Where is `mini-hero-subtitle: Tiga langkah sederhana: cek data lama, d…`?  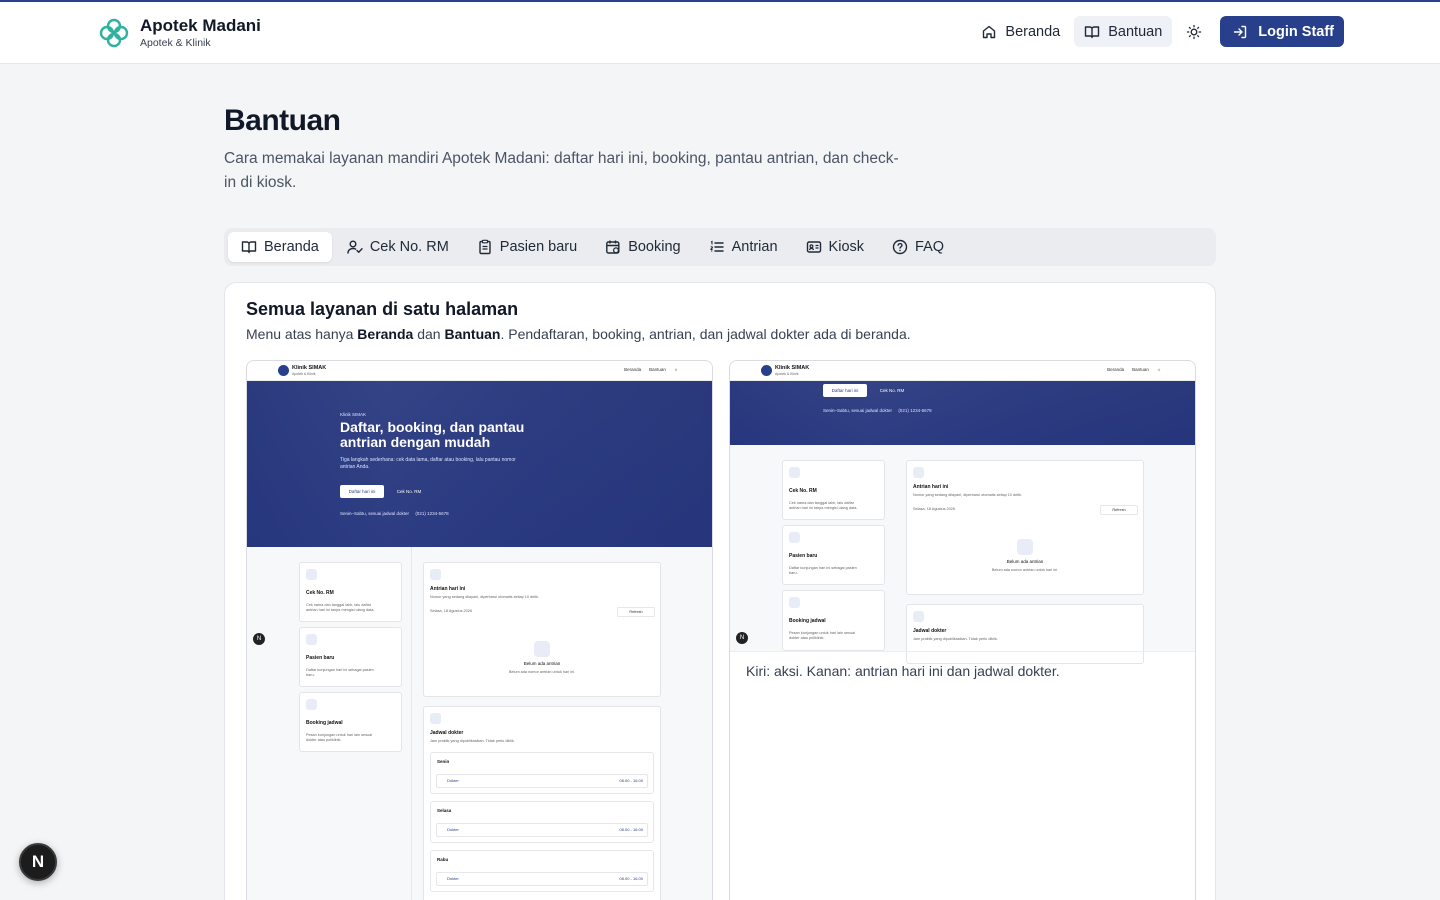 mini-hero-subtitle: Tiga langkah sederhana: cek data lama, d… is located at coordinates (428, 463).